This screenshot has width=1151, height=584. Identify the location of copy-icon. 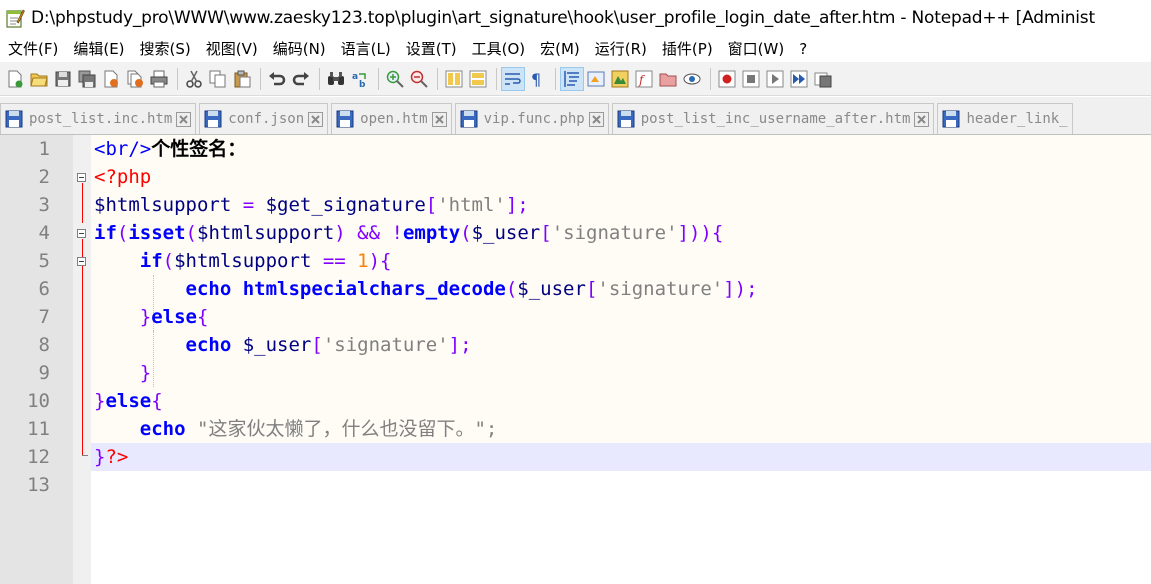
(218, 79).